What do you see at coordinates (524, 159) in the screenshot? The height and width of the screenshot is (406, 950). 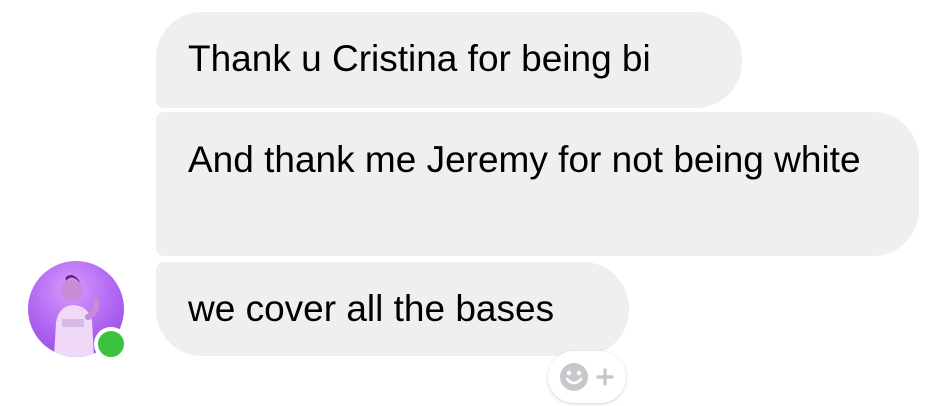 I see `message-text: And thank me Jeremy for not being white` at bounding box center [524, 159].